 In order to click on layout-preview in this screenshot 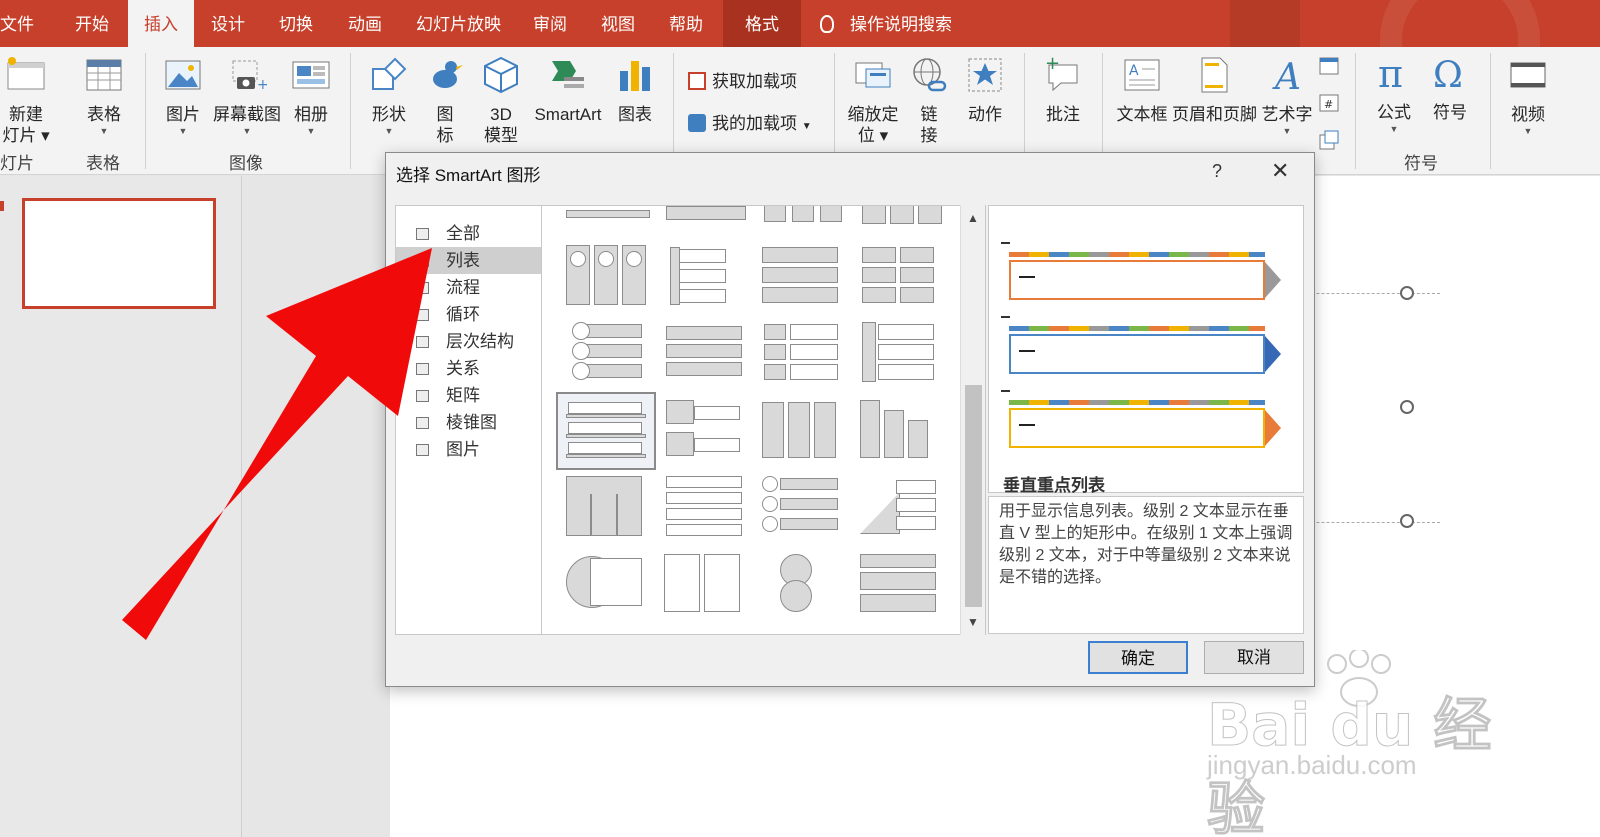, I will do `click(1146, 349)`.